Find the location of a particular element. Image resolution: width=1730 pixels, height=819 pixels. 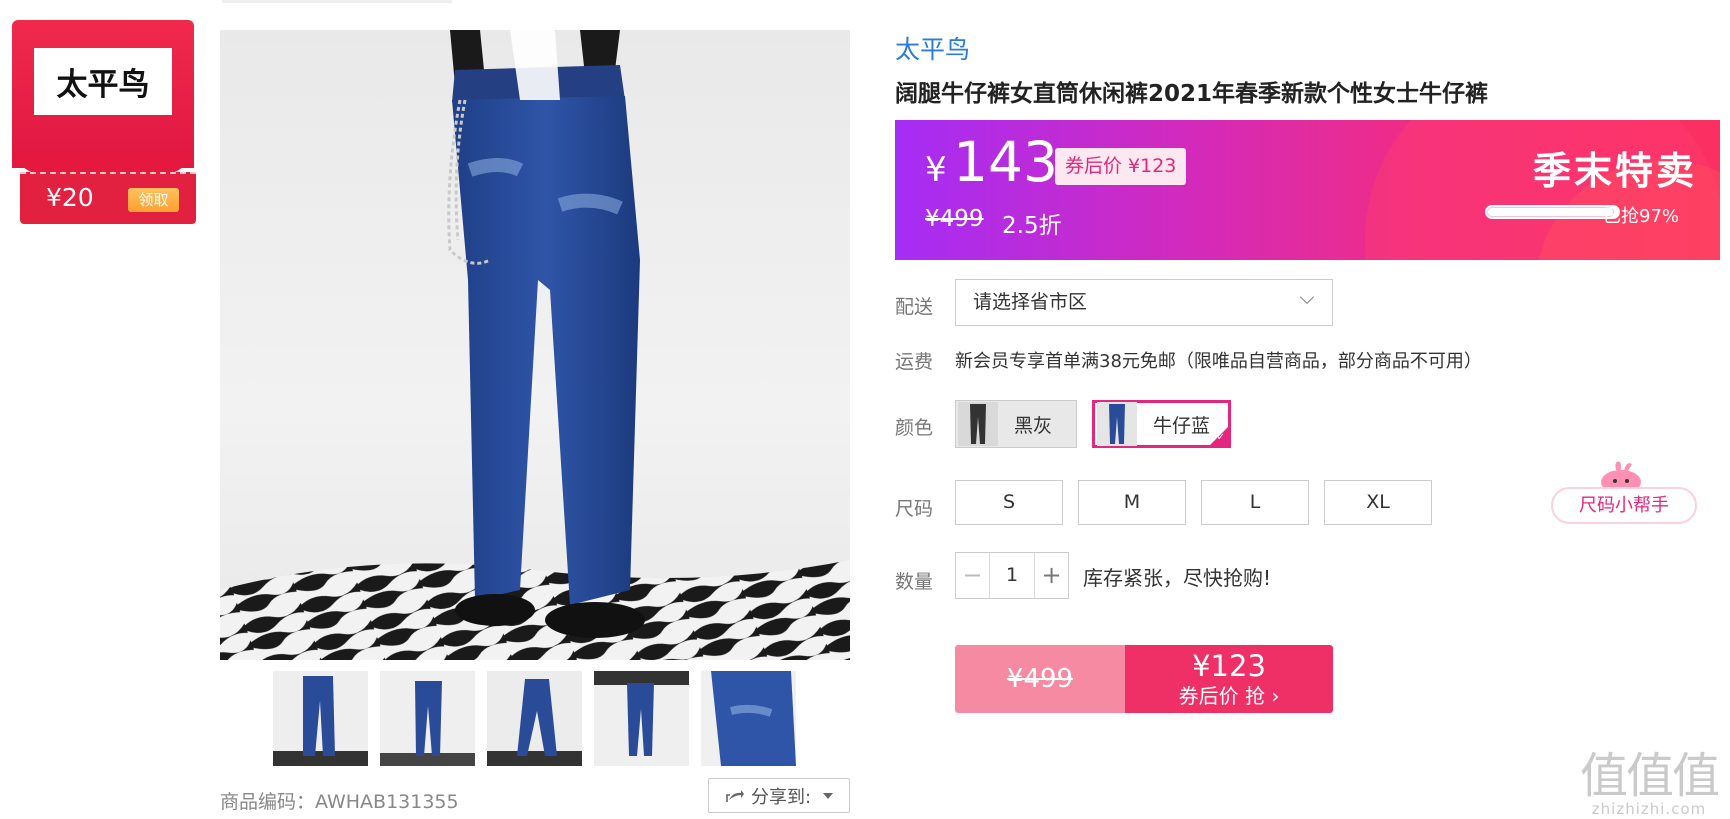

quantity-stepper: − 1 + is located at coordinates (1012, 575).